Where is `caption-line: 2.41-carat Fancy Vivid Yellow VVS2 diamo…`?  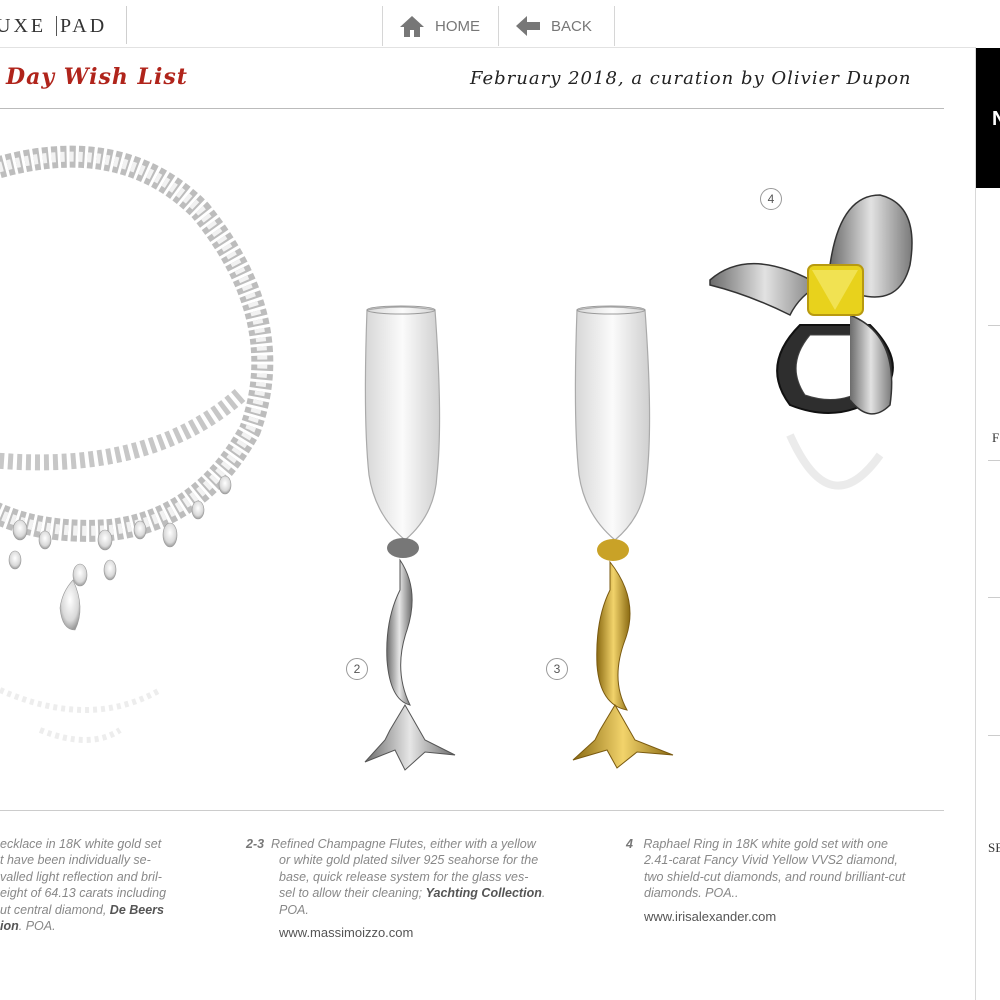
caption-line: 2.41-carat Fancy Vivid Yellow VVS2 diamo… is located at coordinates (771, 860).